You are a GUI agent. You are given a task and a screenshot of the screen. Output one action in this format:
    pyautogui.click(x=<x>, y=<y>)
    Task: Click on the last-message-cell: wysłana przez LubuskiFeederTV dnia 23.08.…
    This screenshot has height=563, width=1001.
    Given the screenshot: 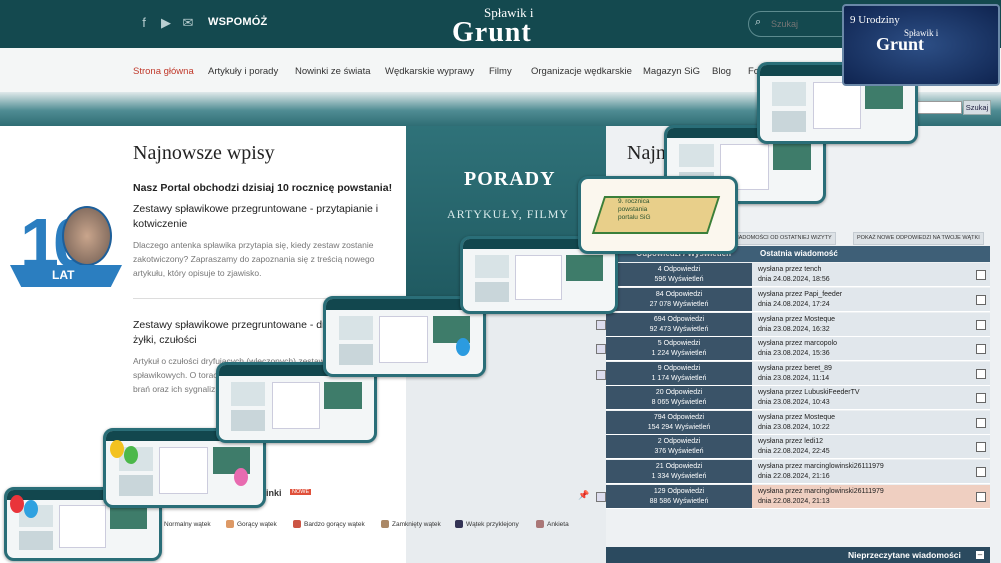 What is the action you would take?
    pyautogui.click(x=809, y=398)
    